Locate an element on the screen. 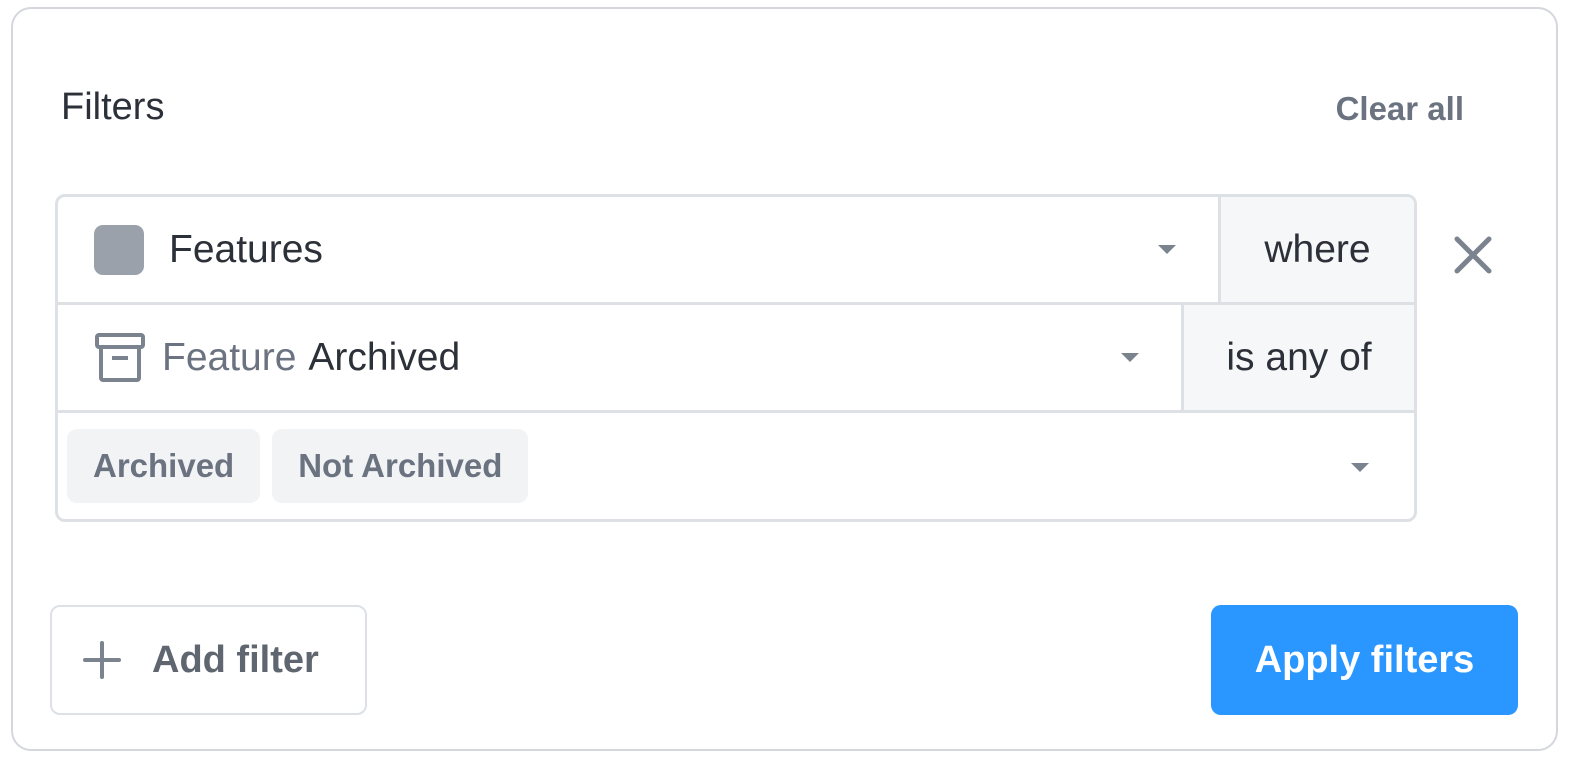 The width and height of the screenshot is (1580, 772). apply-filters-button: Apply filters is located at coordinates (1364, 660).